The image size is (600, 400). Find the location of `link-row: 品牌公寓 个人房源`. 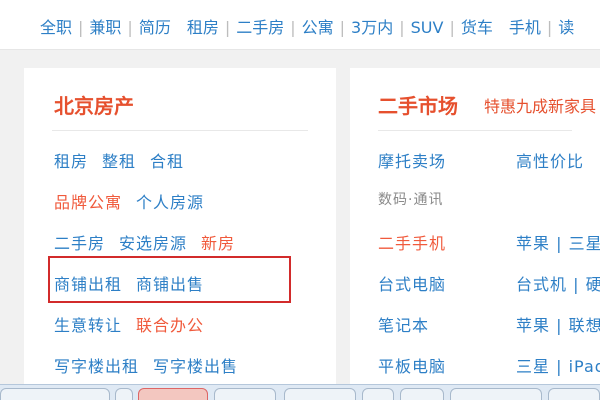

link-row: 品牌公寓 个人房源 is located at coordinates (136, 201).